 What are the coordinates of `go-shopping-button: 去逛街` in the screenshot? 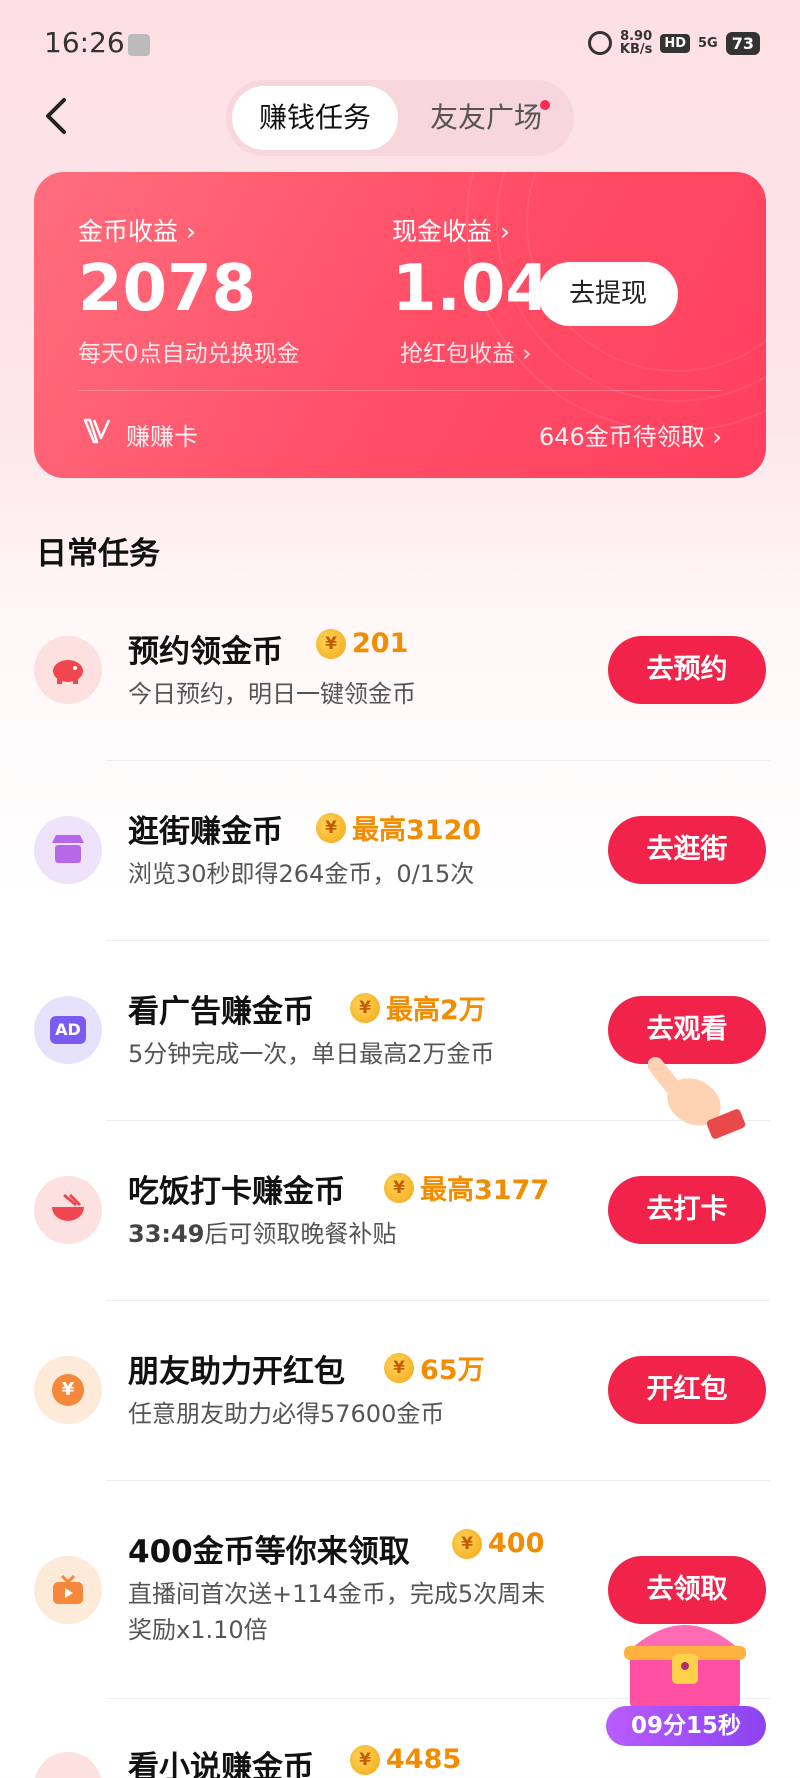 It's located at (687, 850).